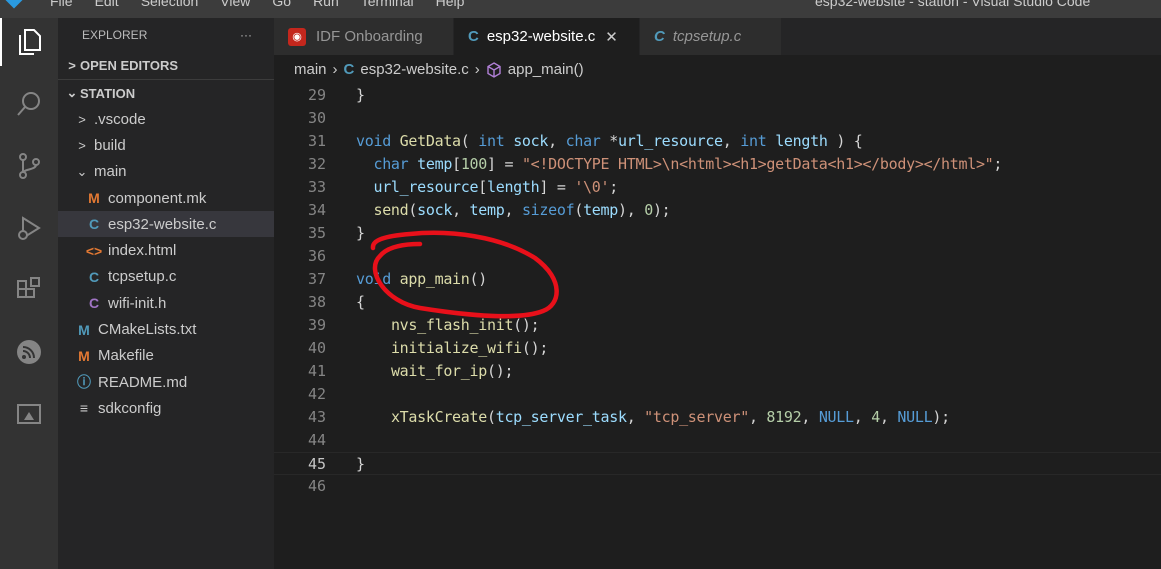 This screenshot has width=1161, height=569. I want to click on code-token: url_resource, so click(426, 187).